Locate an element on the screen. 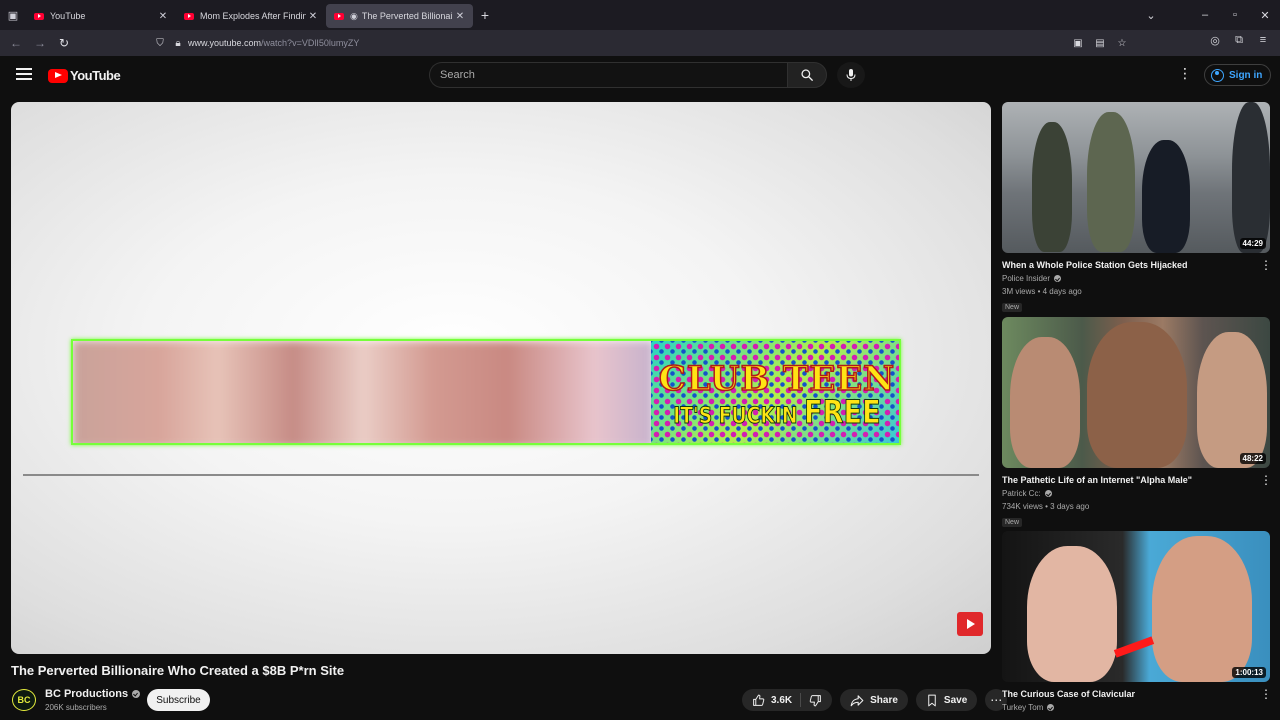  forward-arrow-icon: → is located at coordinates (40, 43).